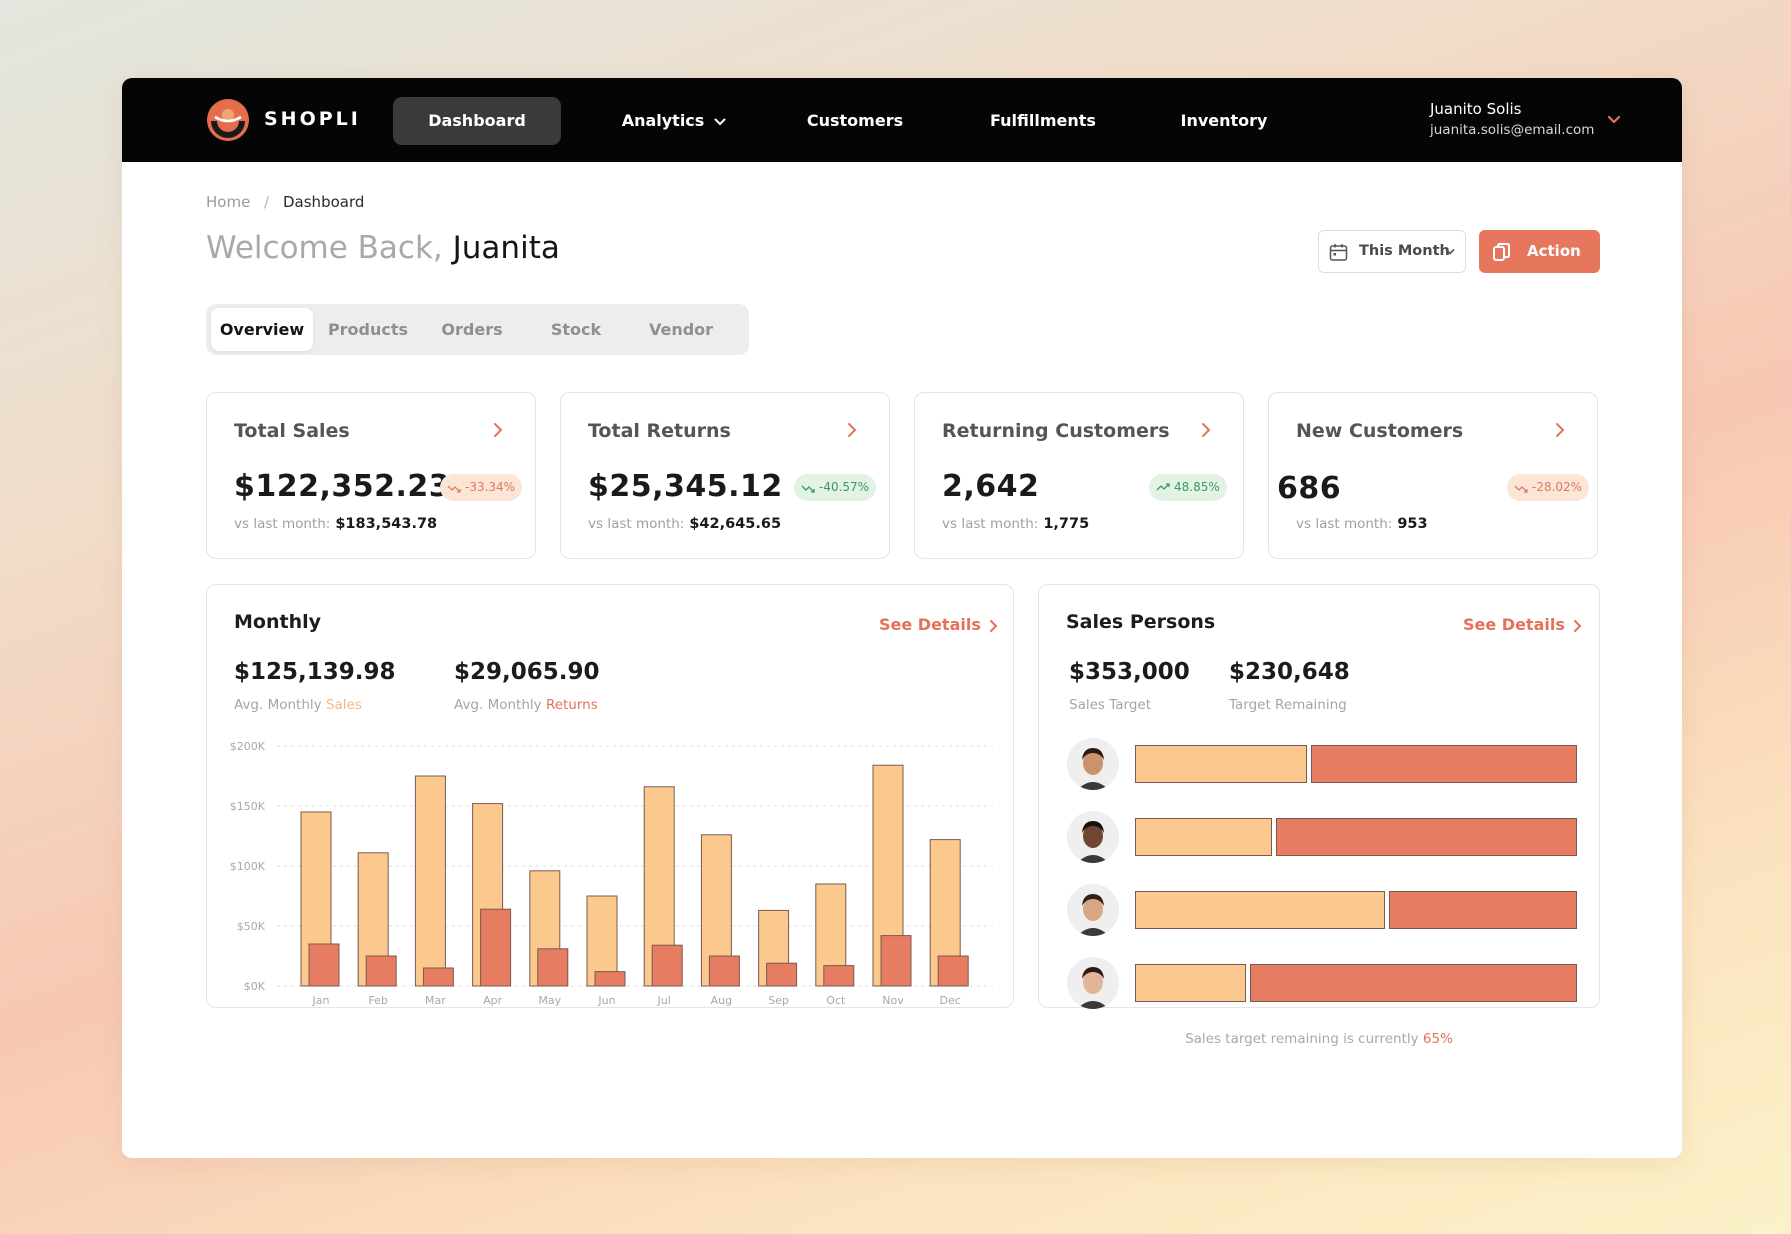 The image size is (1791, 1234). What do you see at coordinates (472, 329) in the screenshot?
I see `tab-orders: Orders` at bounding box center [472, 329].